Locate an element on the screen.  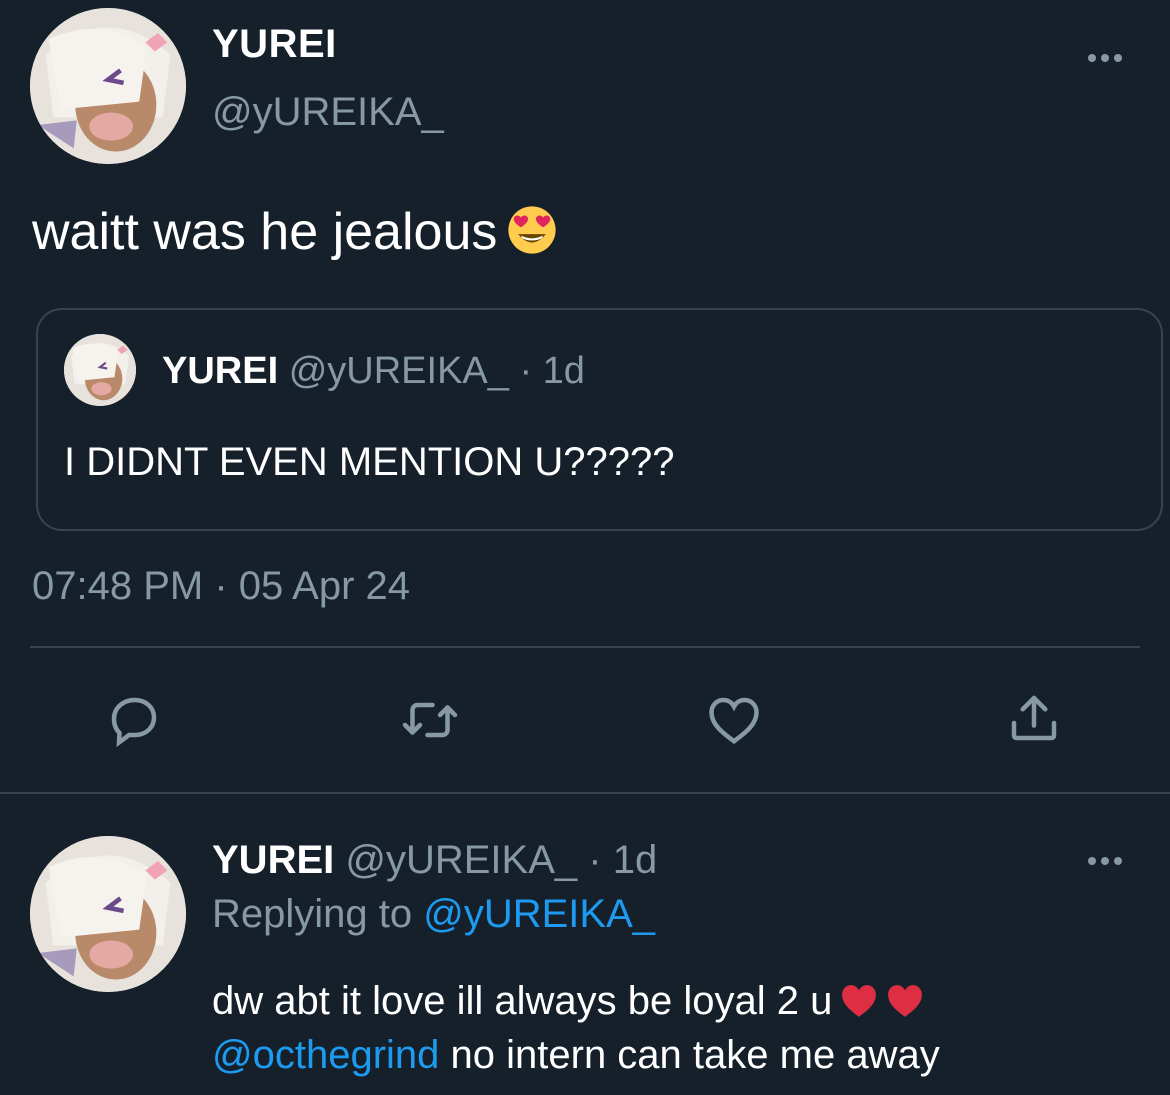
reply-display-name: YUREI is located at coordinates (273, 860).